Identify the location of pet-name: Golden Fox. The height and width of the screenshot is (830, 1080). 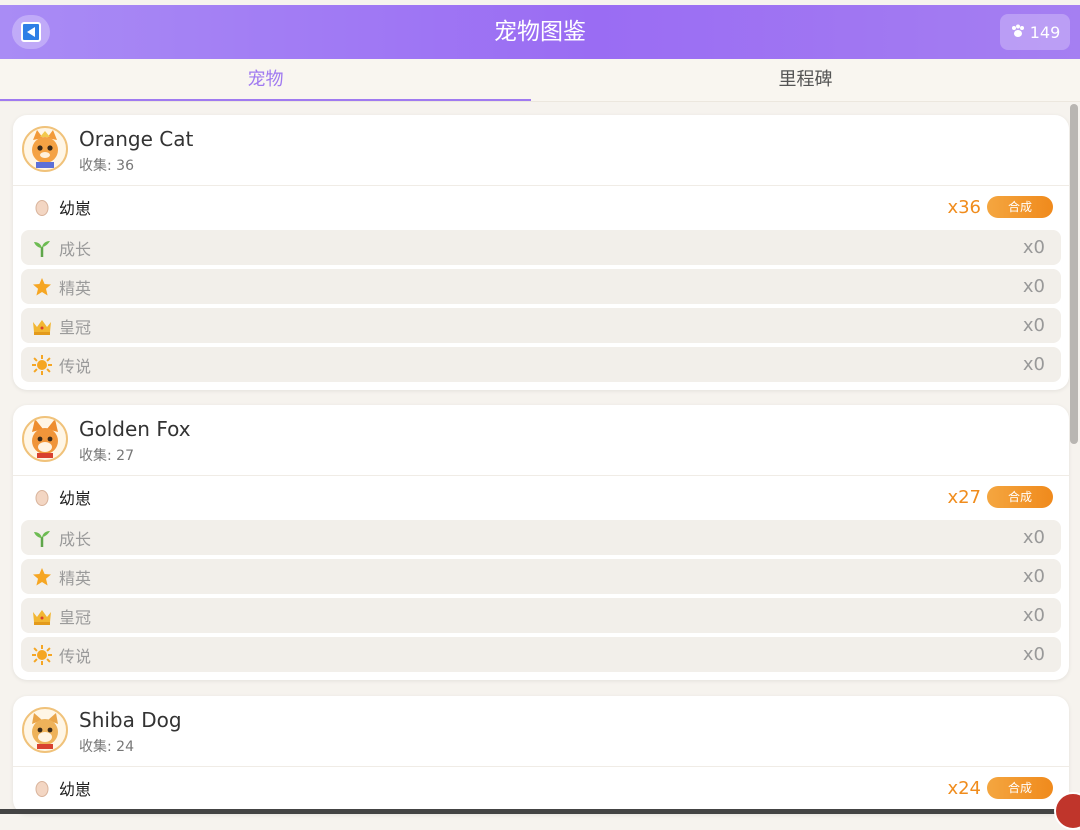
(135, 429).